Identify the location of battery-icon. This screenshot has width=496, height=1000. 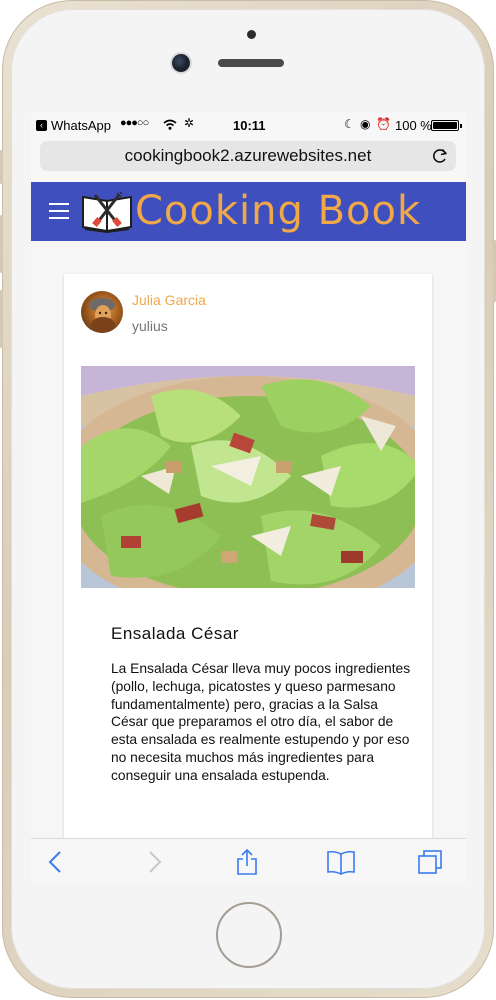
(446, 125).